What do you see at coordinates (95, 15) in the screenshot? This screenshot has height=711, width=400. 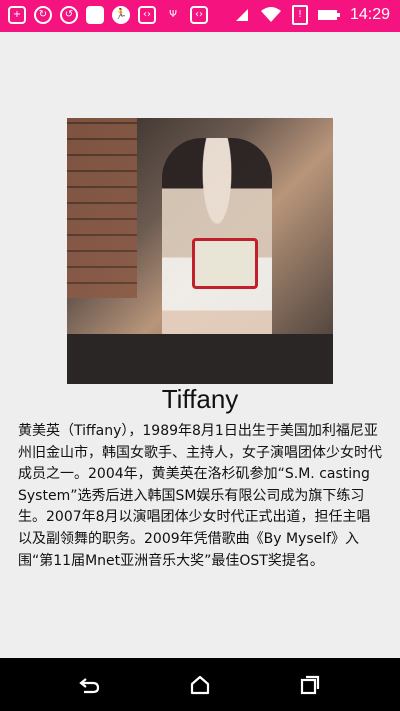 I see `blank-notification-icon` at bounding box center [95, 15].